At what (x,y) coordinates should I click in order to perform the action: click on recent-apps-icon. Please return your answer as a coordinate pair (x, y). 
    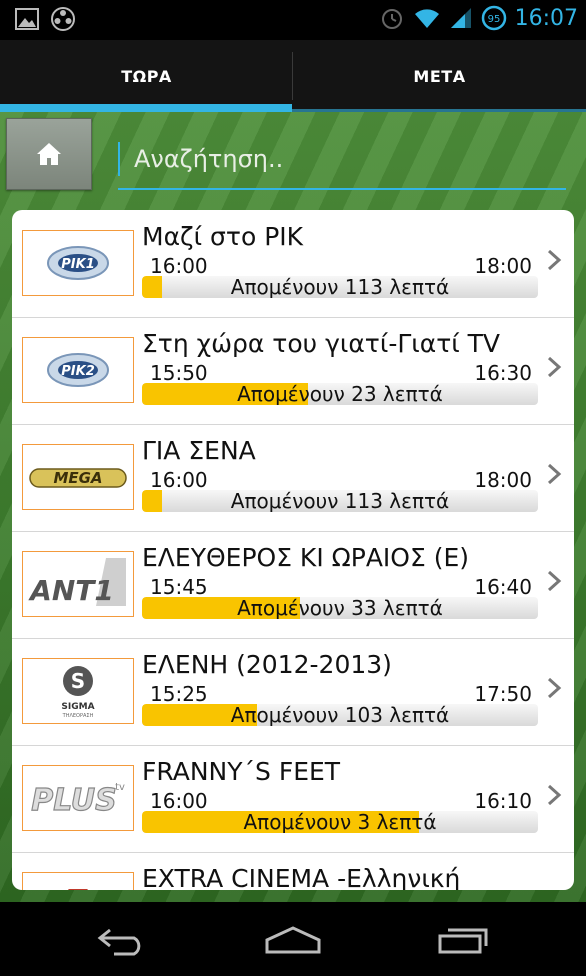
    Looking at the image, I should click on (463, 941).